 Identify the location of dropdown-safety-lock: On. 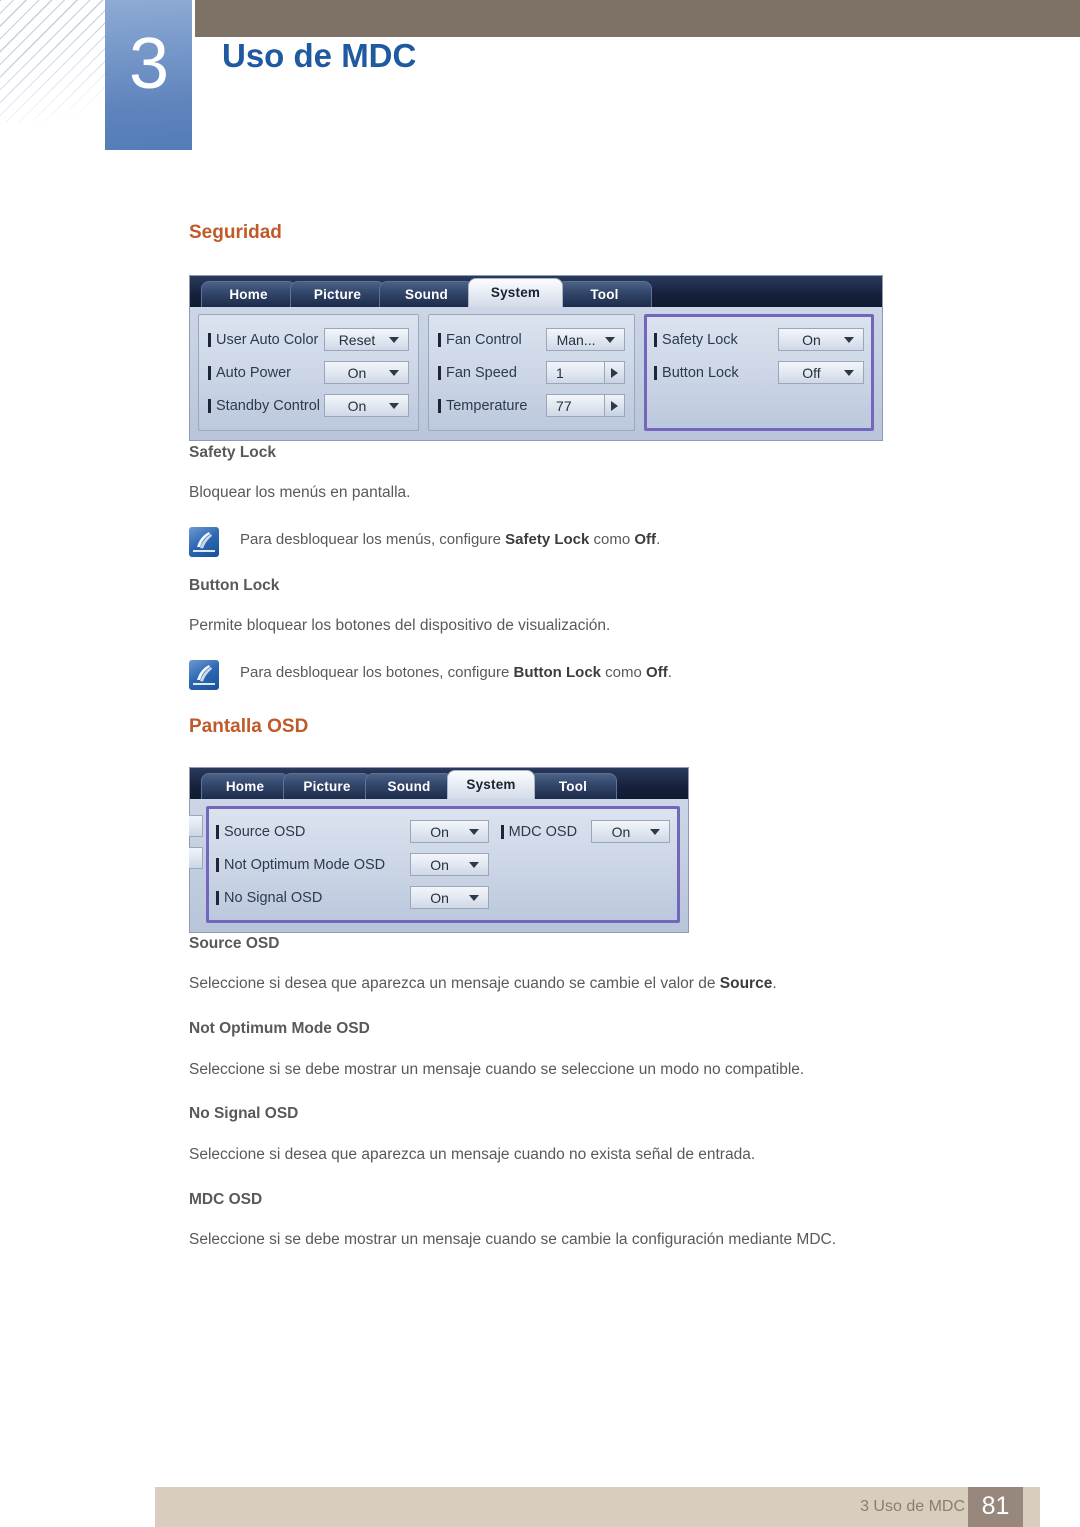
(821, 339).